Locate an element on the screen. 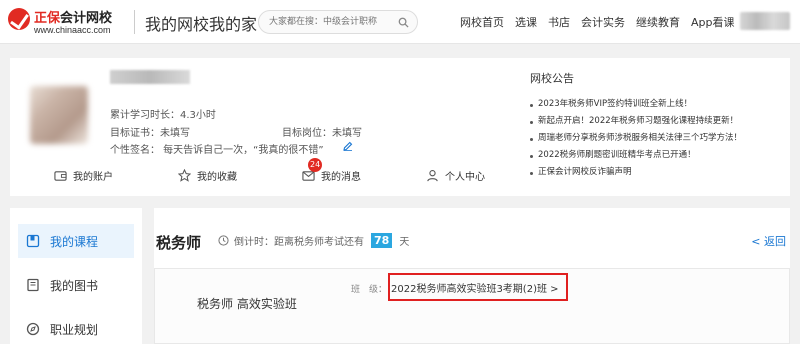 The image size is (800, 344). logo-sub: 会计网校 is located at coordinates (86, 18).